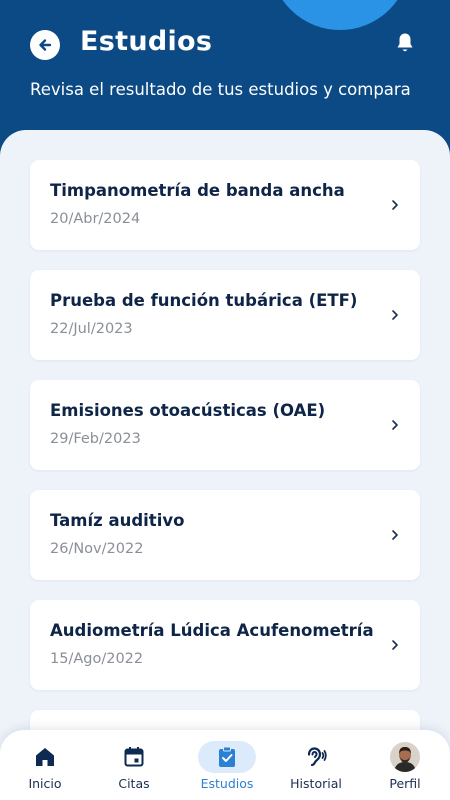  Describe the element at coordinates (97, 549) in the screenshot. I see `study-date: 26/Nov/2022` at that location.